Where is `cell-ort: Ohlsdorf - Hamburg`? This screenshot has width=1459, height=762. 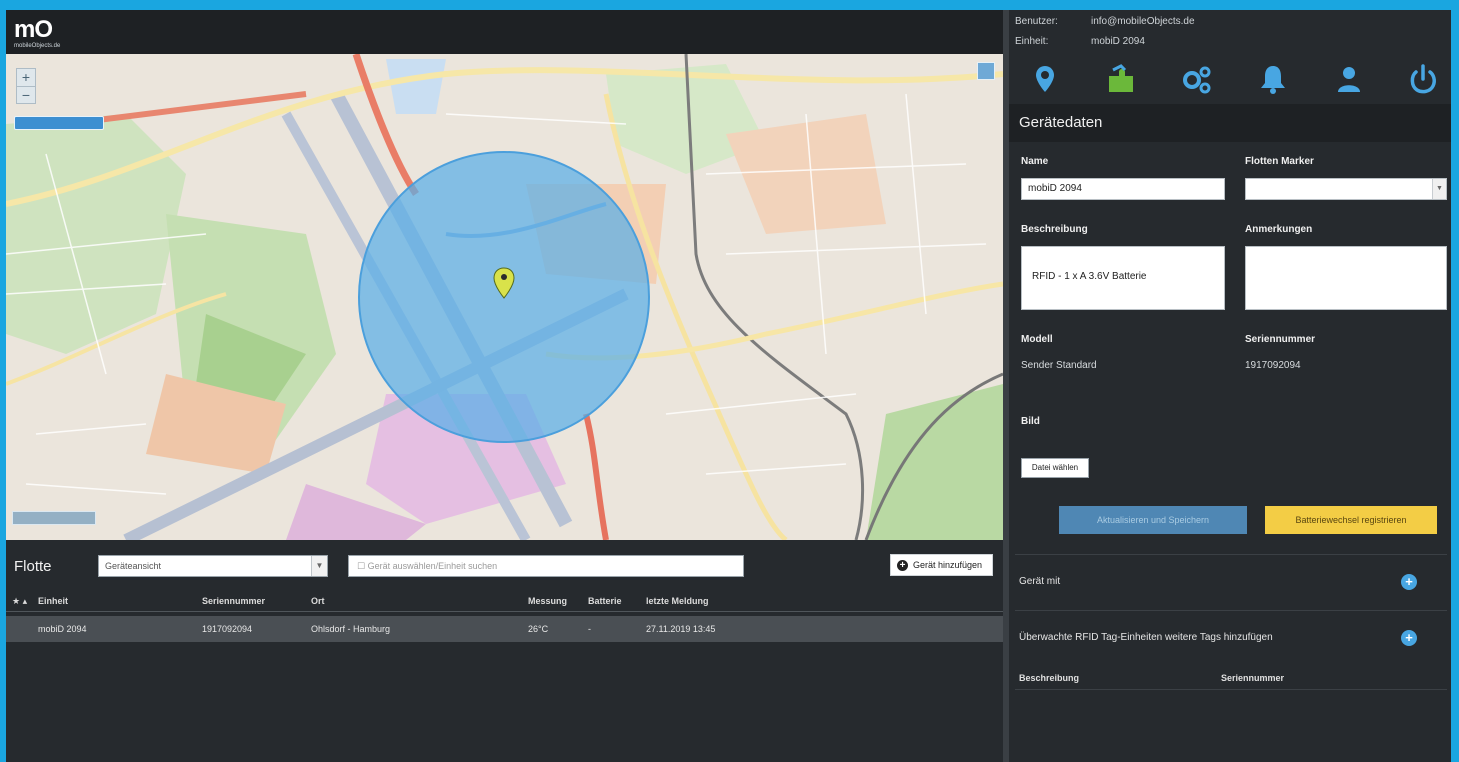
cell-ort: Ohlsdorf - Hamburg is located at coordinates (351, 629).